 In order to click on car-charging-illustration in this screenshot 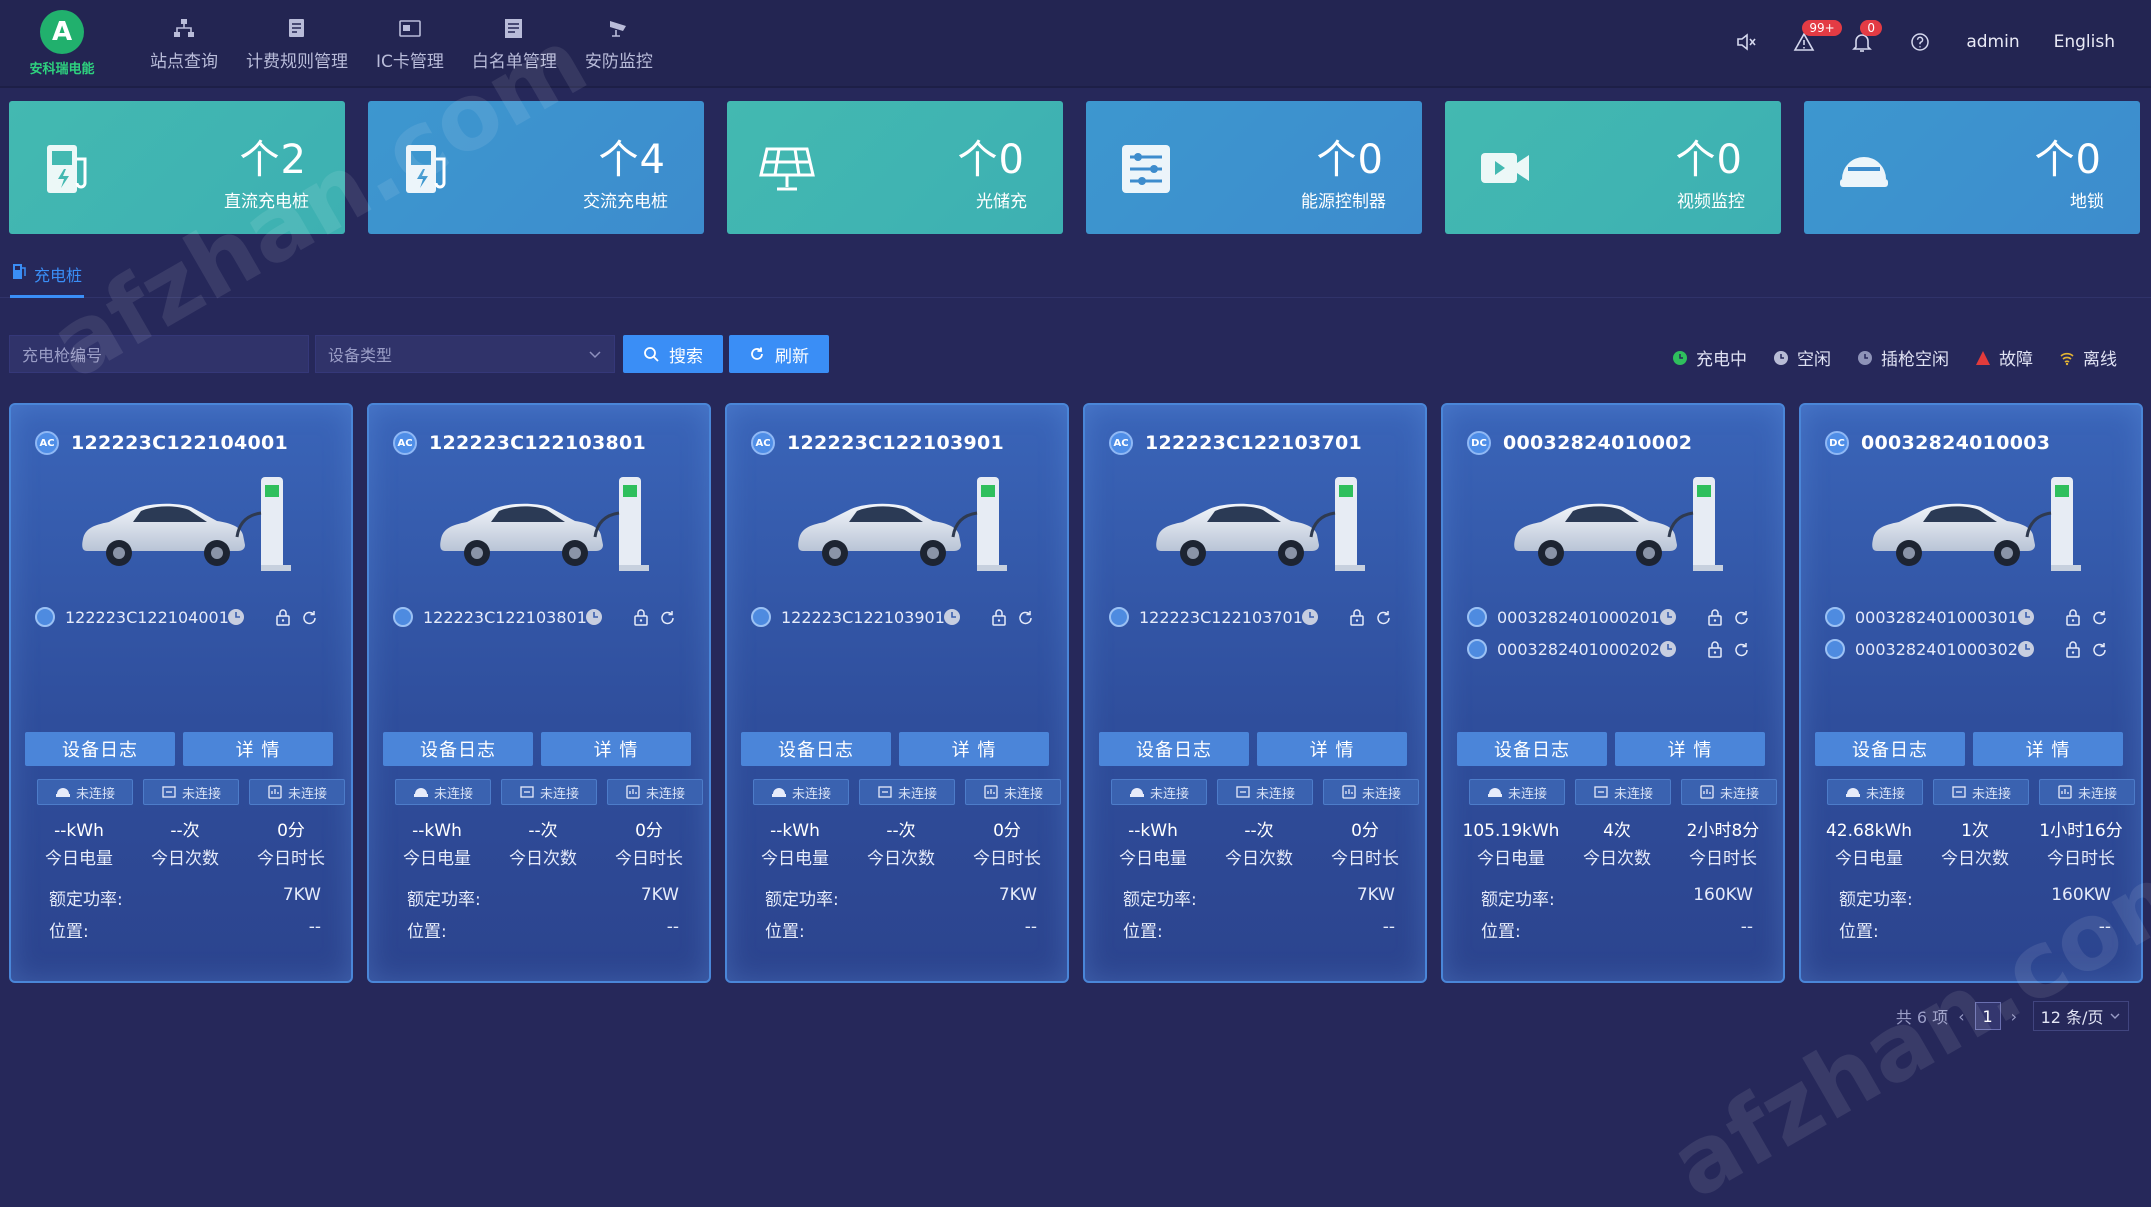, I will do `click(1976, 524)`.